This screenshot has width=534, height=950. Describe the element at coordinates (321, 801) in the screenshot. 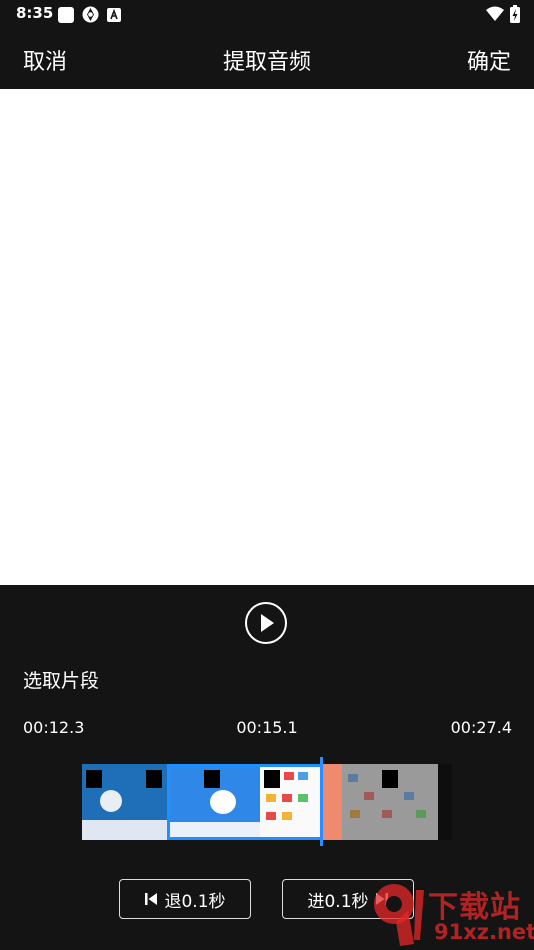

I see `playhead` at that location.